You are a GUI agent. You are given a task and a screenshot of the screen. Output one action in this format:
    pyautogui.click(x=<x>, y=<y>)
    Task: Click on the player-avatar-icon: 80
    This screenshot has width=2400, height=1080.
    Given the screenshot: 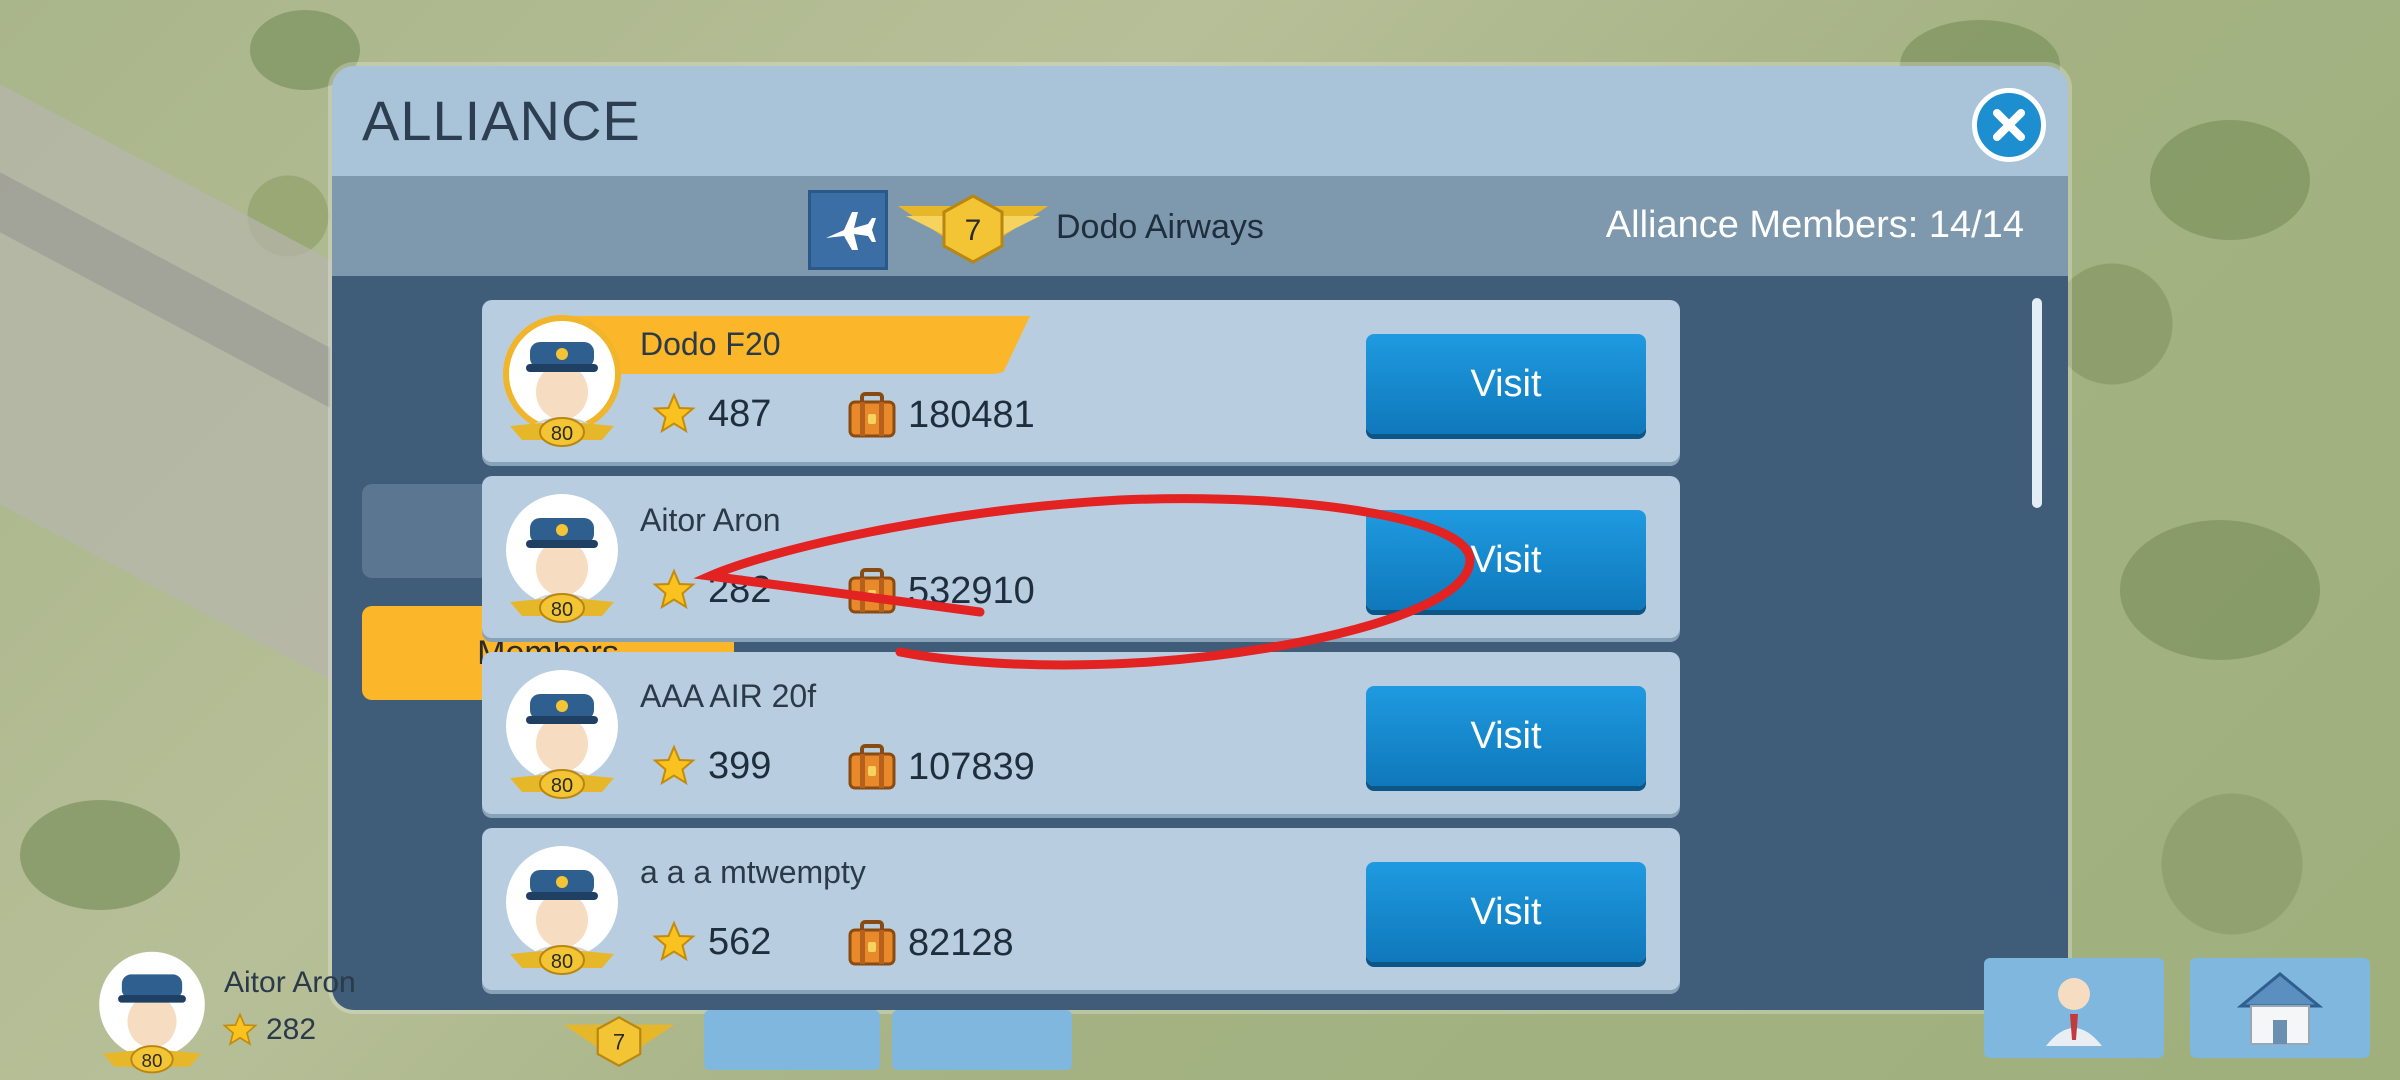 What is the action you would take?
    pyautogui.click(x=152, y=1014)
    